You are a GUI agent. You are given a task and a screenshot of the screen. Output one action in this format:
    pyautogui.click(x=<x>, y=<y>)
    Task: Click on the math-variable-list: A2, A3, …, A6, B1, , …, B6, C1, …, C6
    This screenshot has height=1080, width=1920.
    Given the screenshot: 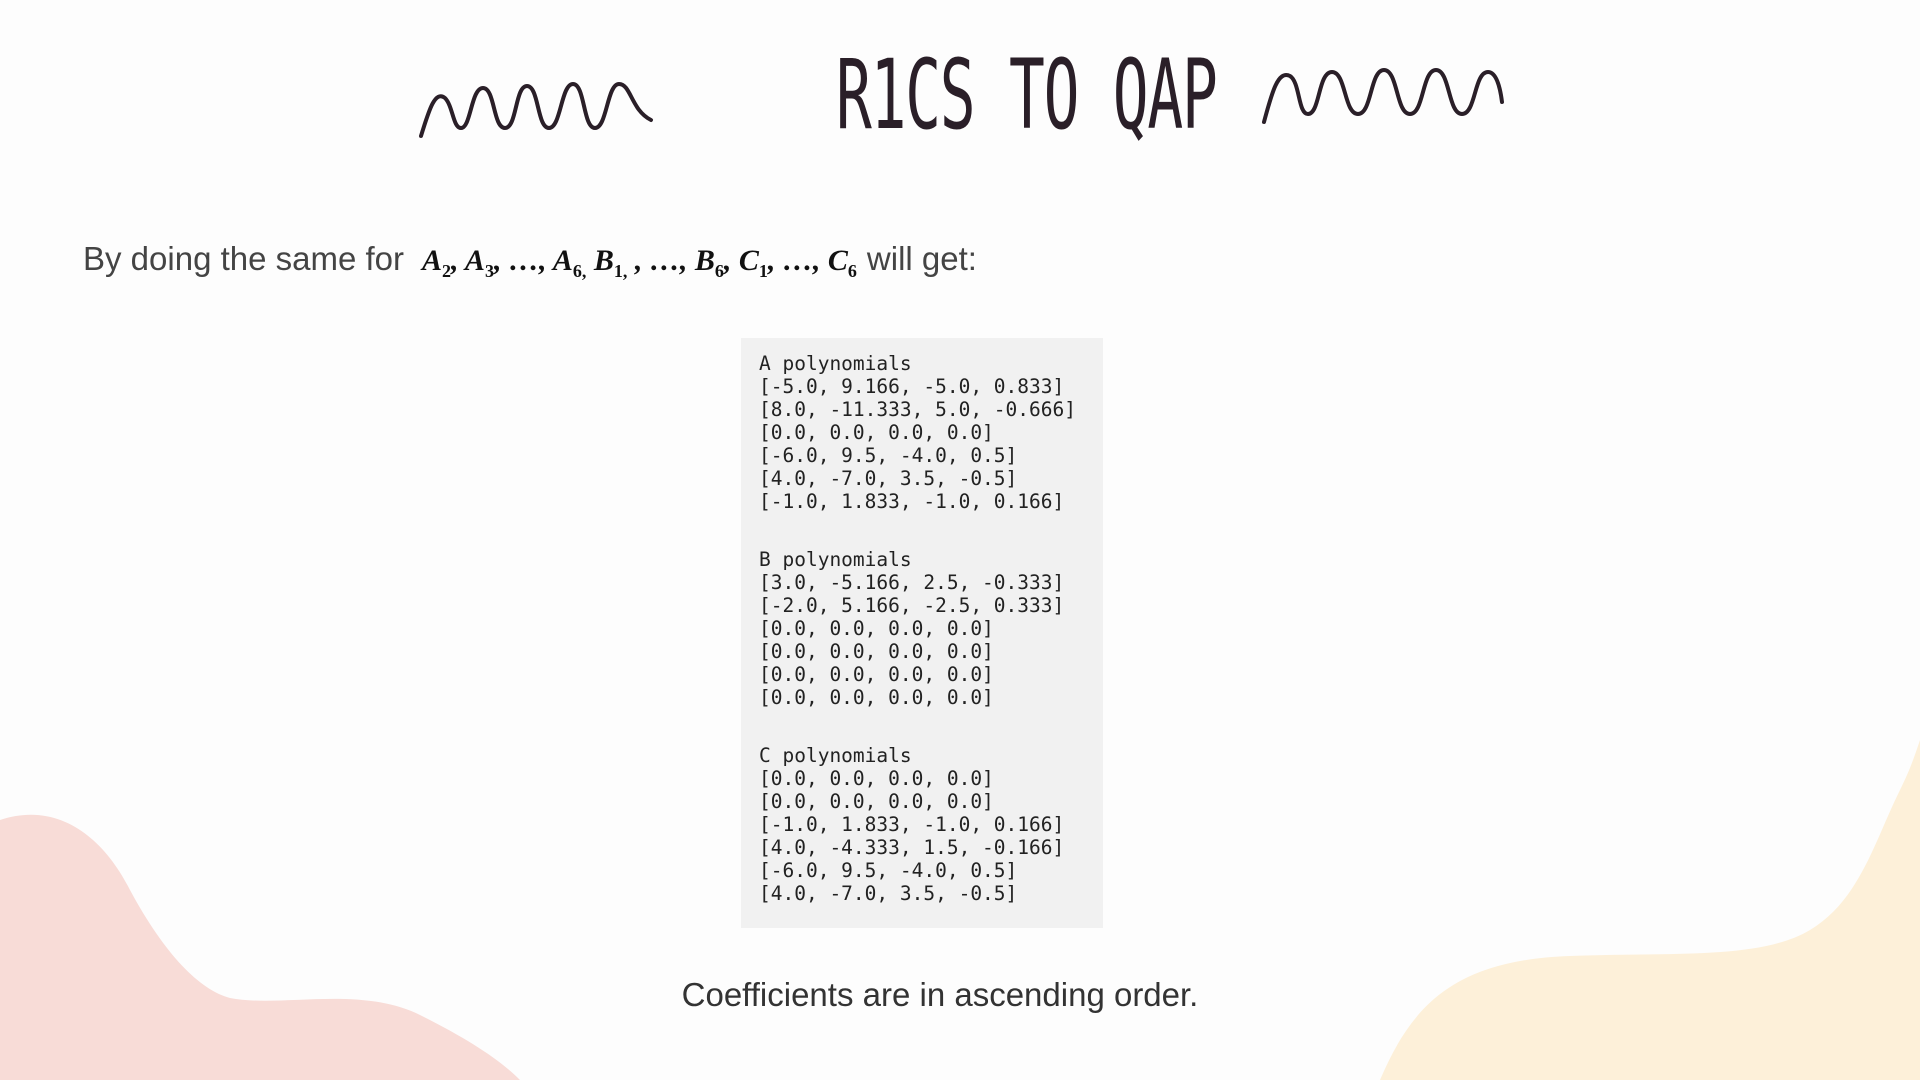 What is the action you would take?
    pyautogui.click(x=639, y=262)
    